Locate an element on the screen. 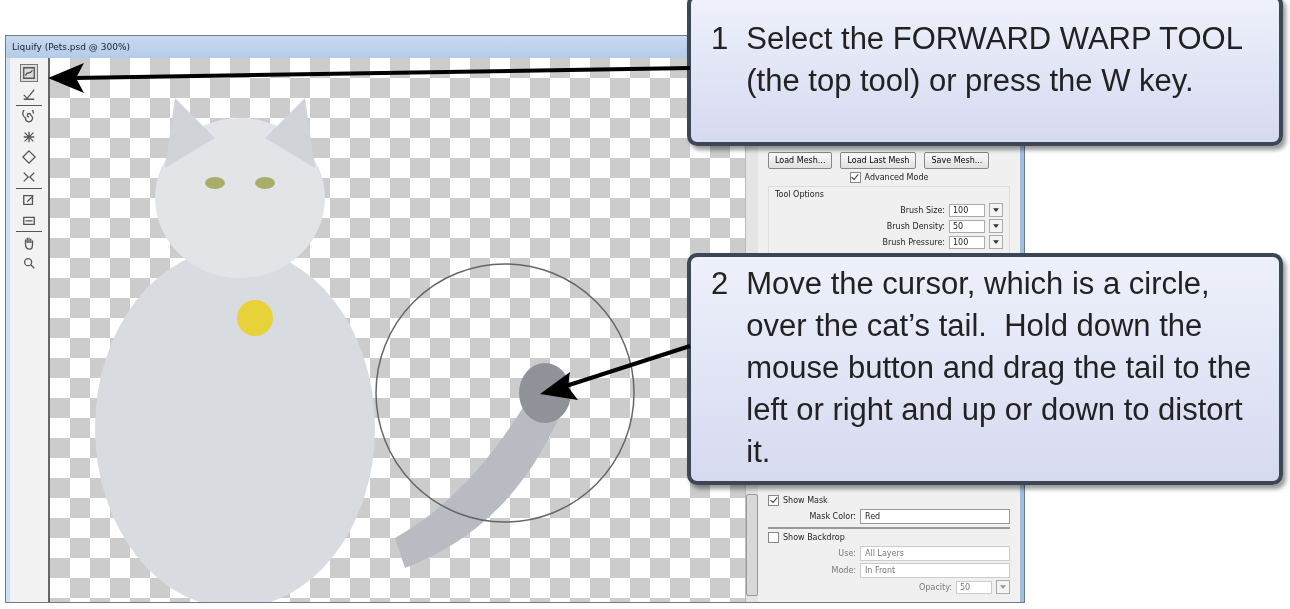 The image size is (1290, 609). step-number: 1 is located at coordinates (720, 39).